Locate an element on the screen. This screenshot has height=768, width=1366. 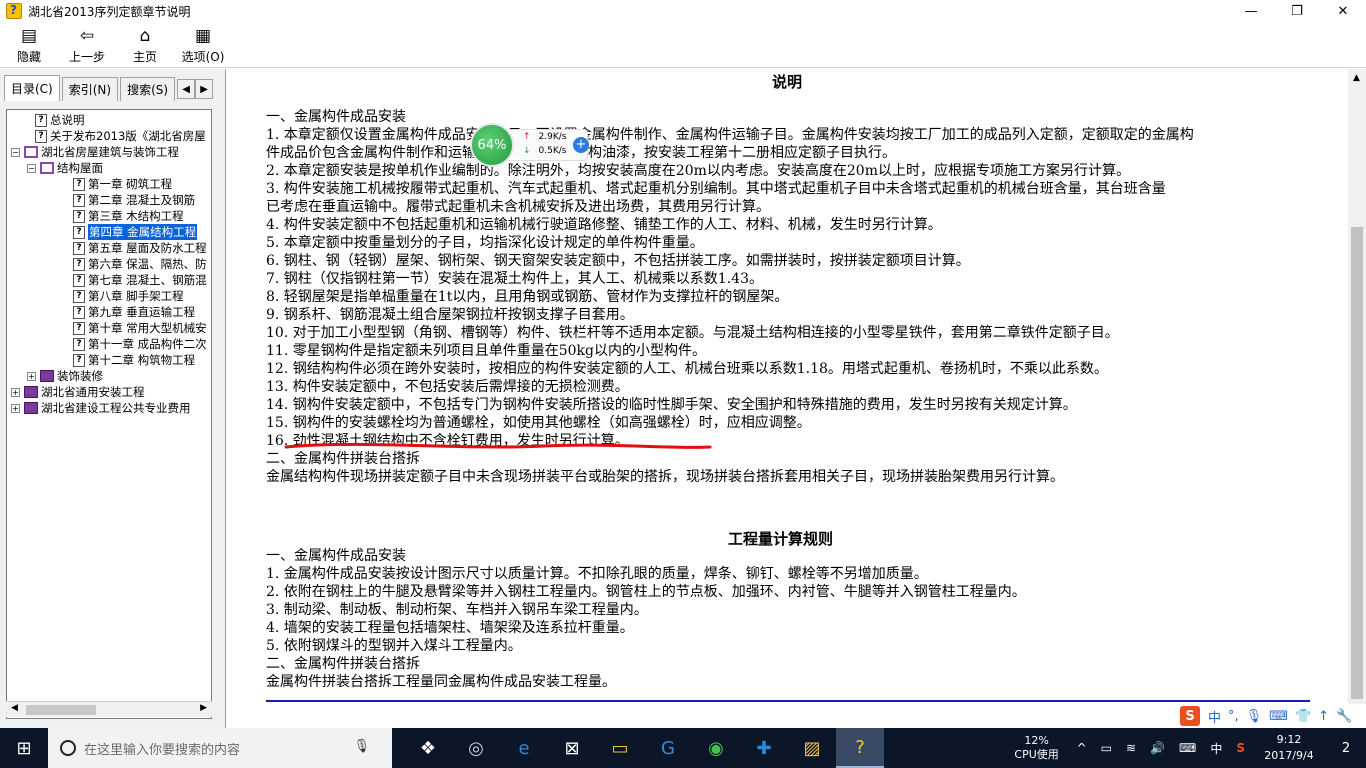
maximize-button: ❐ is located at coordinates (1297, 11).